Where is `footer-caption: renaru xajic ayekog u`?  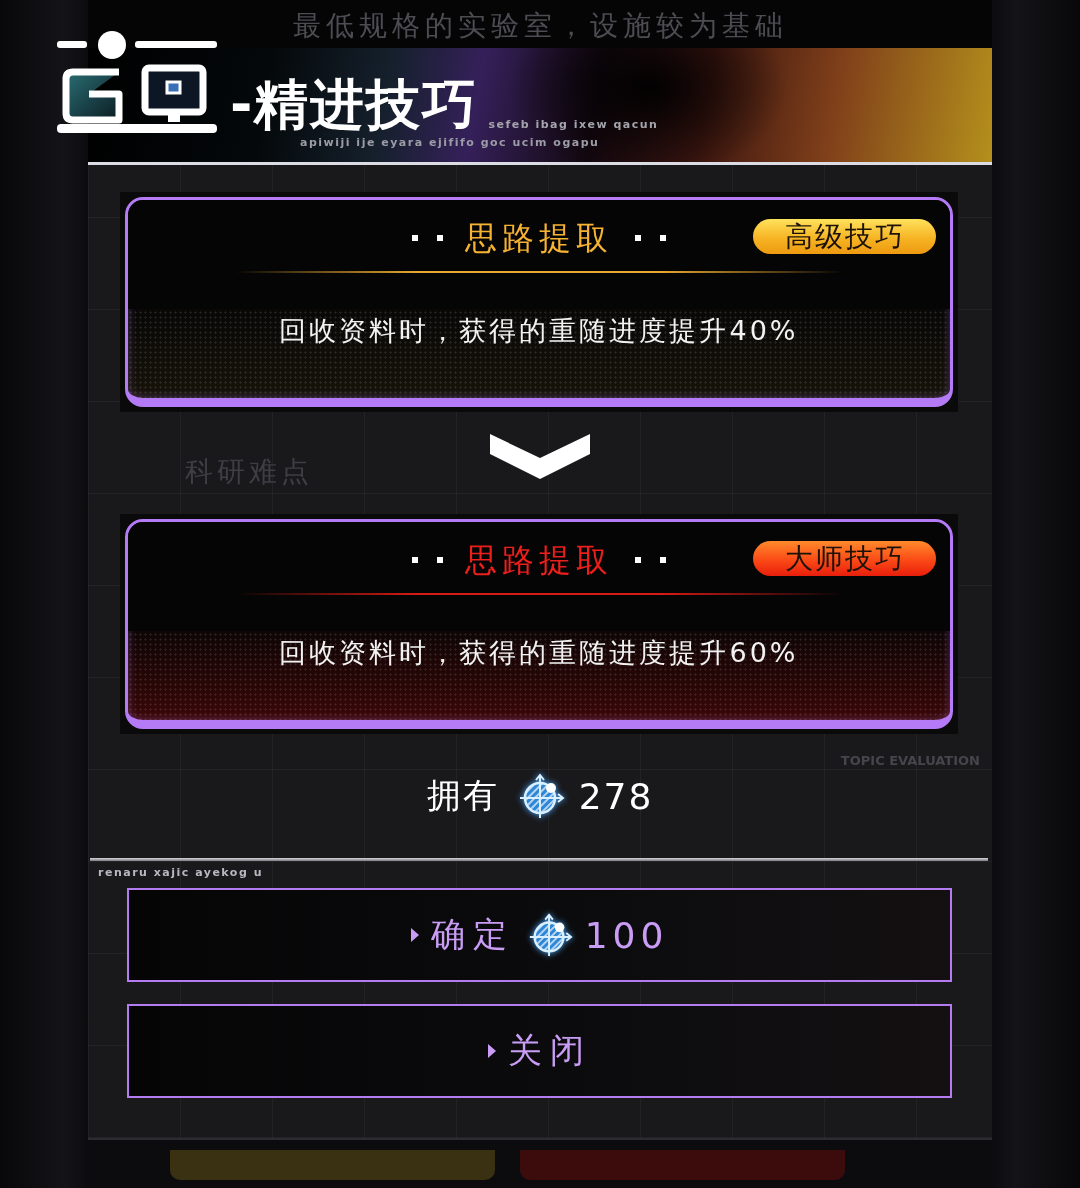
footer-caption: renaru xajic ayekog u is located at coordinates (180, 873).